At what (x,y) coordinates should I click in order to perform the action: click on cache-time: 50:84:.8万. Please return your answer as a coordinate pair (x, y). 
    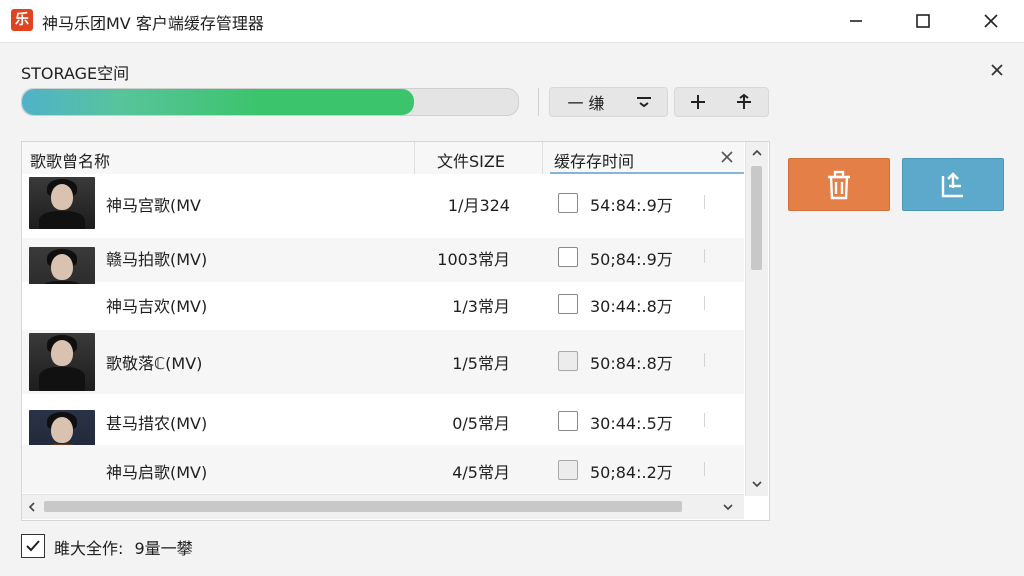
    Looking at the image, I should click on (631, 363).